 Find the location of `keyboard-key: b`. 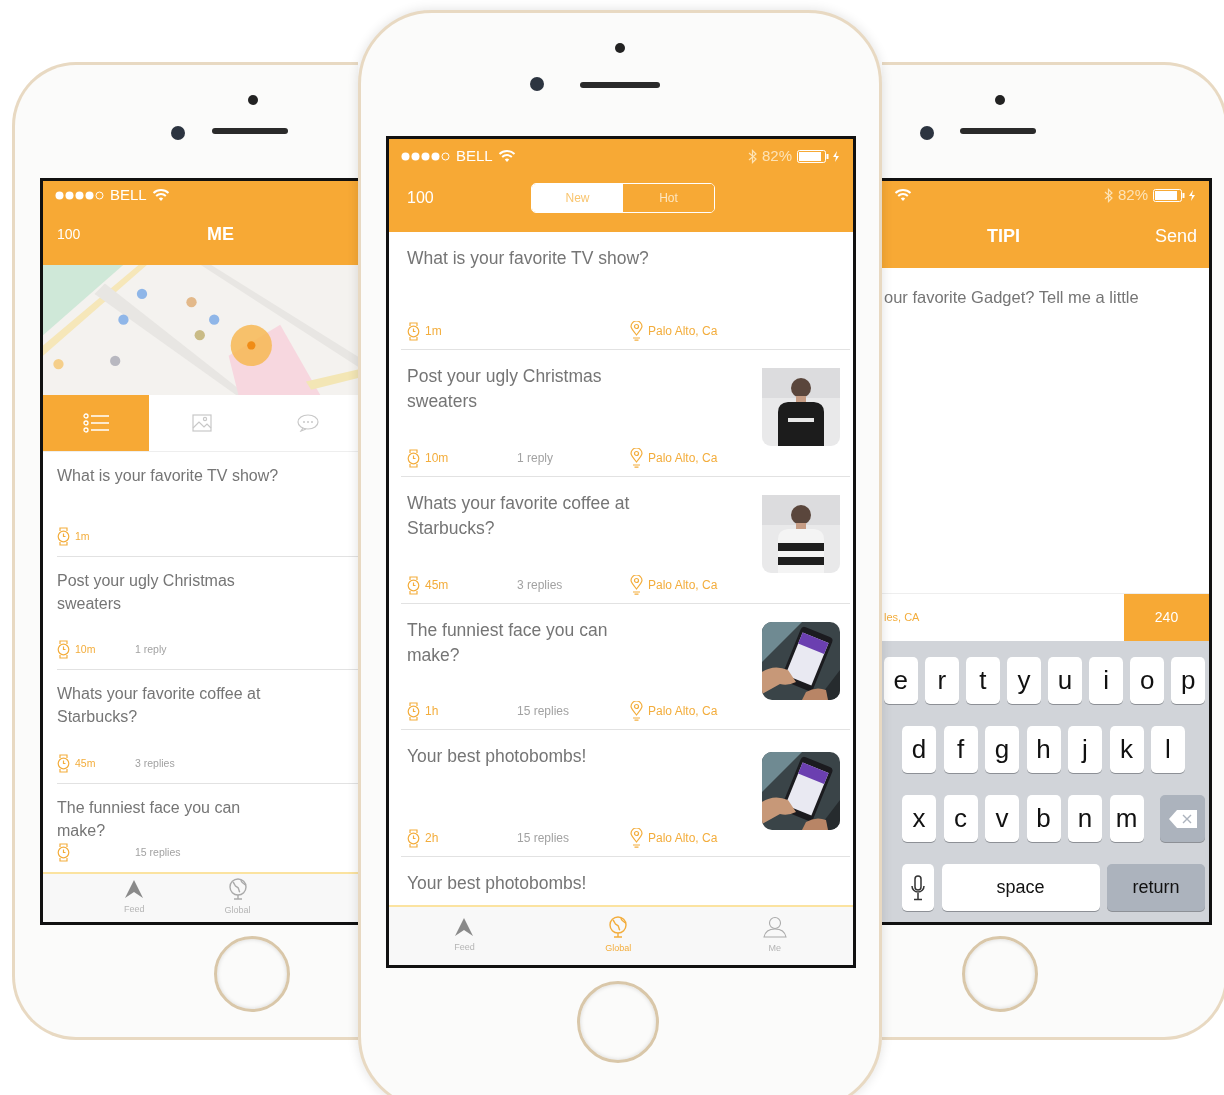

keyboard-key: b is located at coordinates (1043, 818).